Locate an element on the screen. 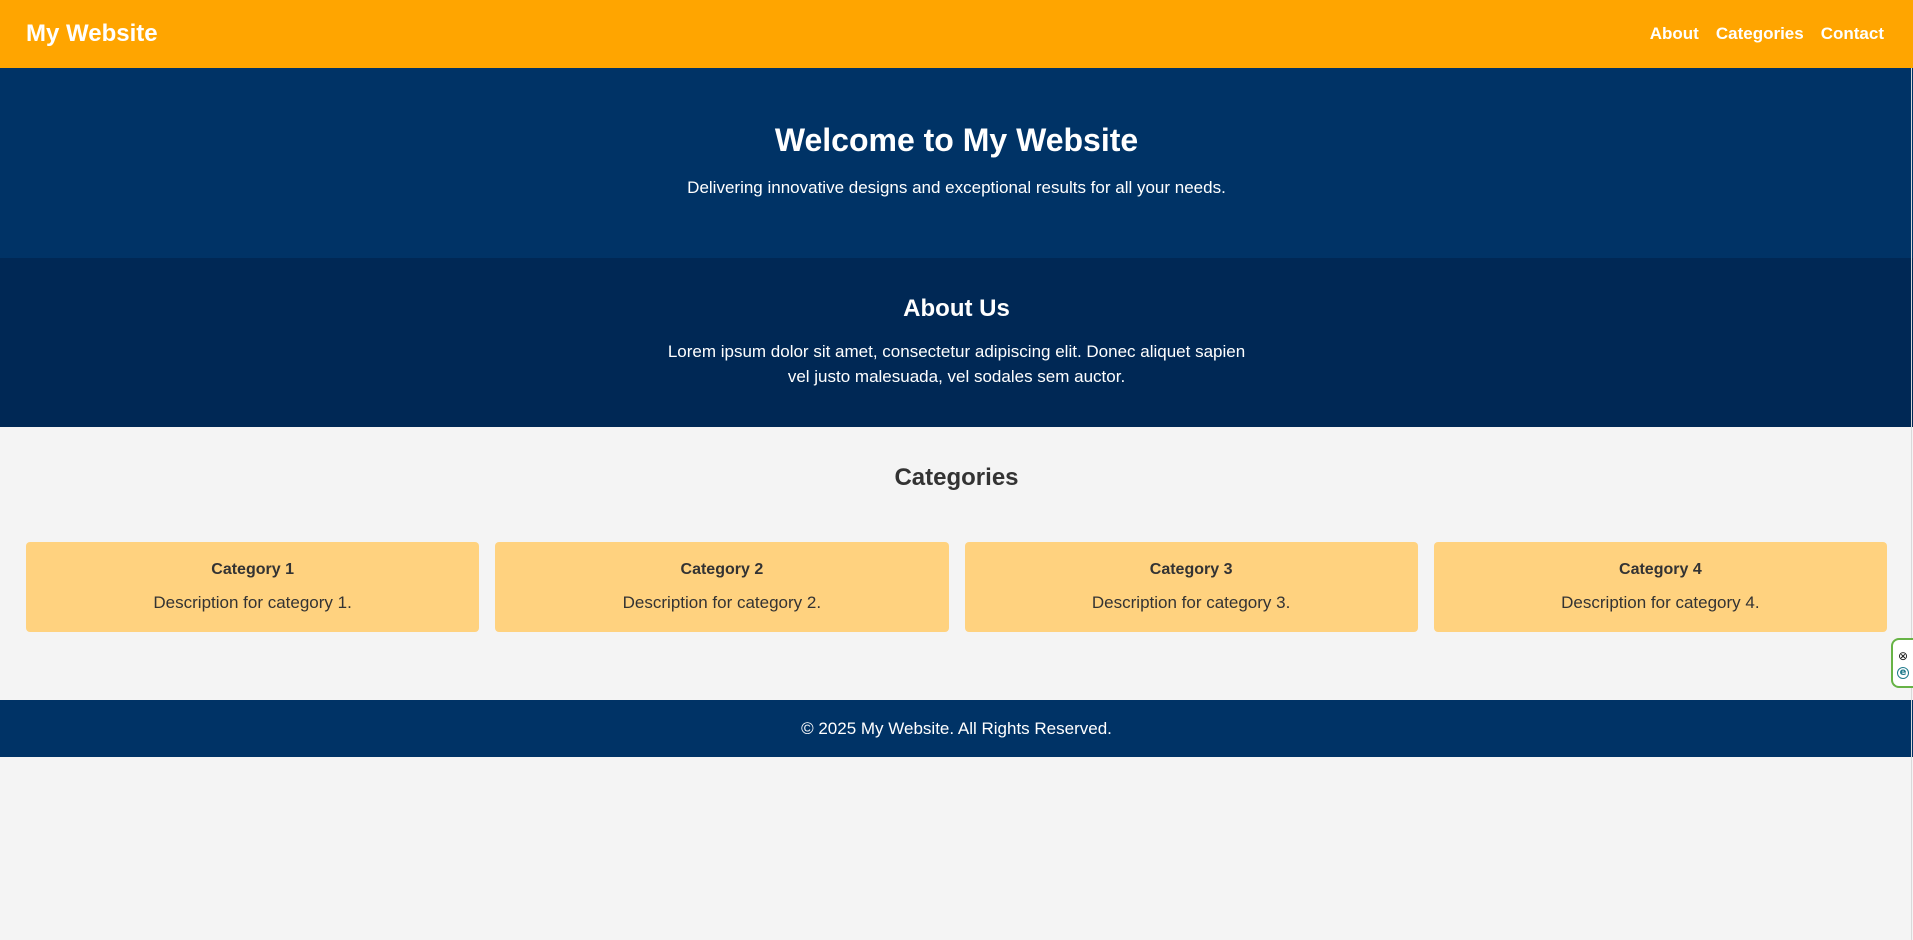 This screenshot has height=940, width=1913. category-card-3: Category 3 Description for category 3. is located at coordinates (1191, 587).